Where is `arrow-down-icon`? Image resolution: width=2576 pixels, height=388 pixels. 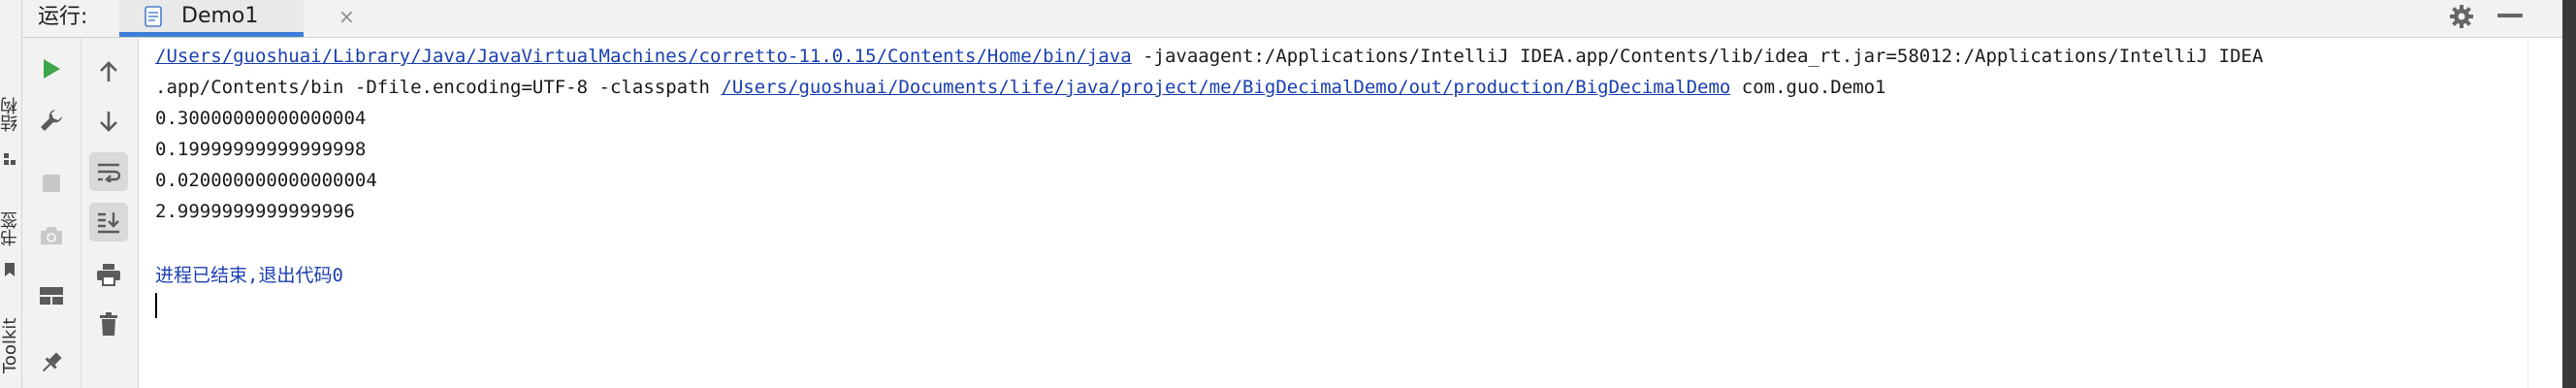
arrow-down-icon is located at coordinates (108, 121).